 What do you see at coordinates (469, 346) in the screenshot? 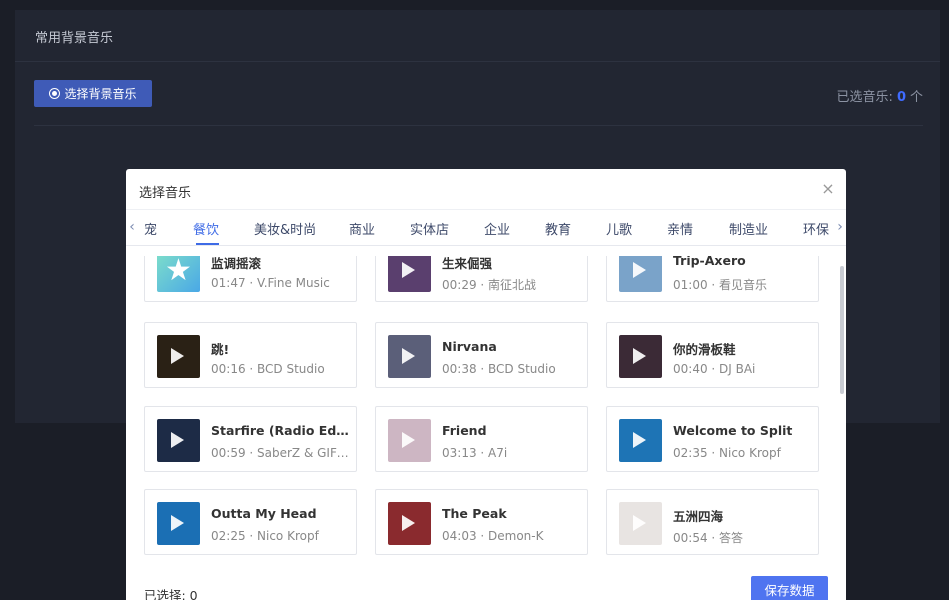
I see `music-title: Nirvana` at bounding box center [469, 346].